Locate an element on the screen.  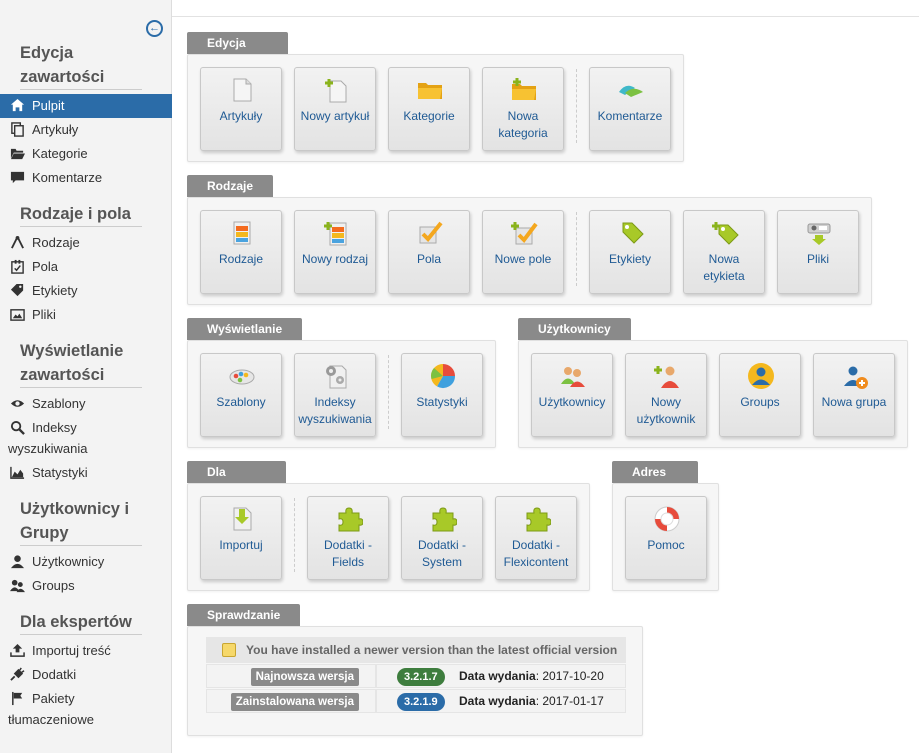
article-icon is located at coordinates (242, 90).